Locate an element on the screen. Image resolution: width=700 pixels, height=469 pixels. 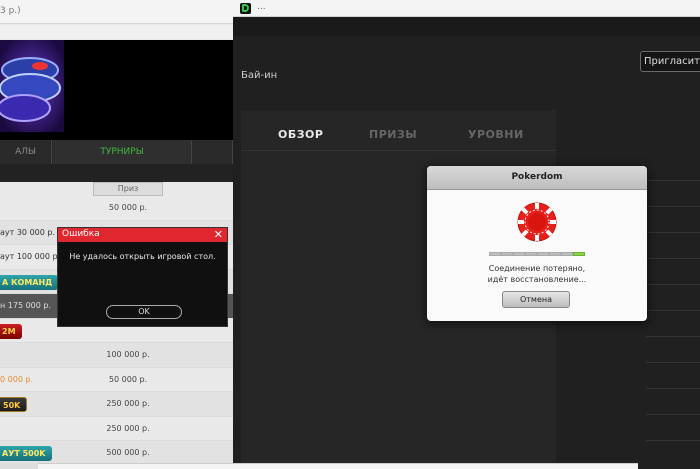
reconnect-dialog-title: Pokerdom is located at coordinates (537, 177).